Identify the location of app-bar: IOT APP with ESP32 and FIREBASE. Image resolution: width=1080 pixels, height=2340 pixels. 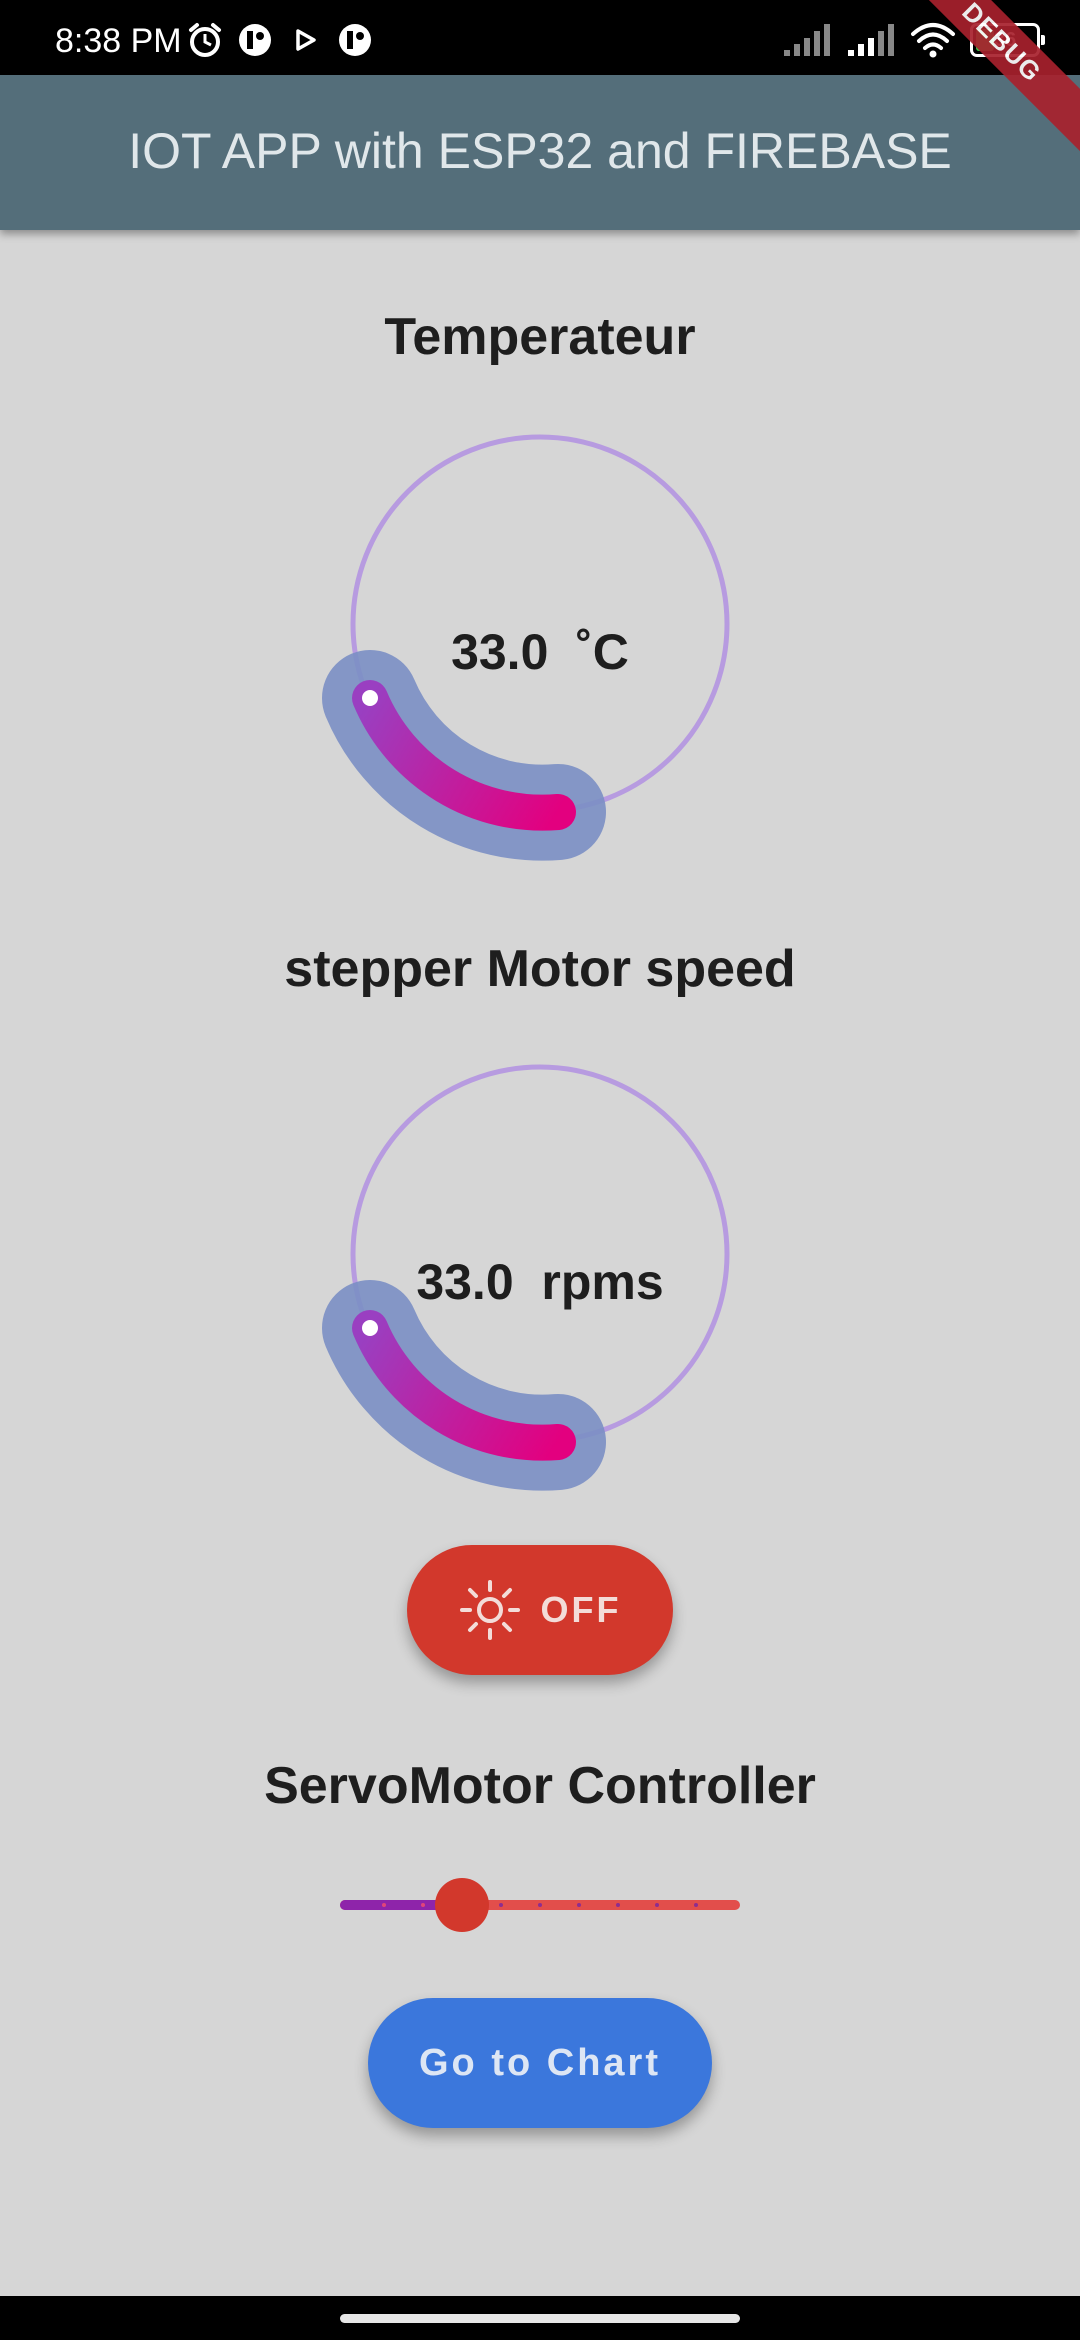
(540, 152).